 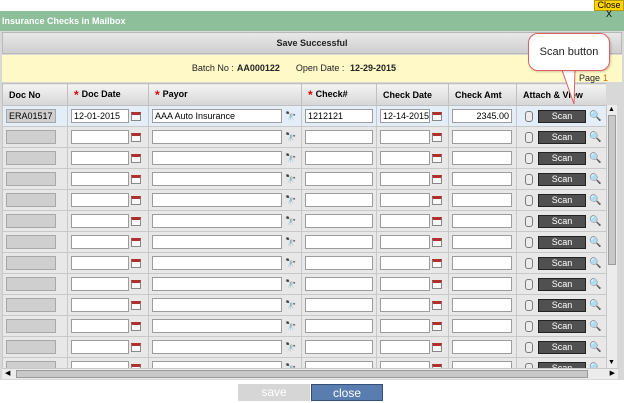 I want to click on col-doc-date: * Doc Date, so click(x=108, y=94).